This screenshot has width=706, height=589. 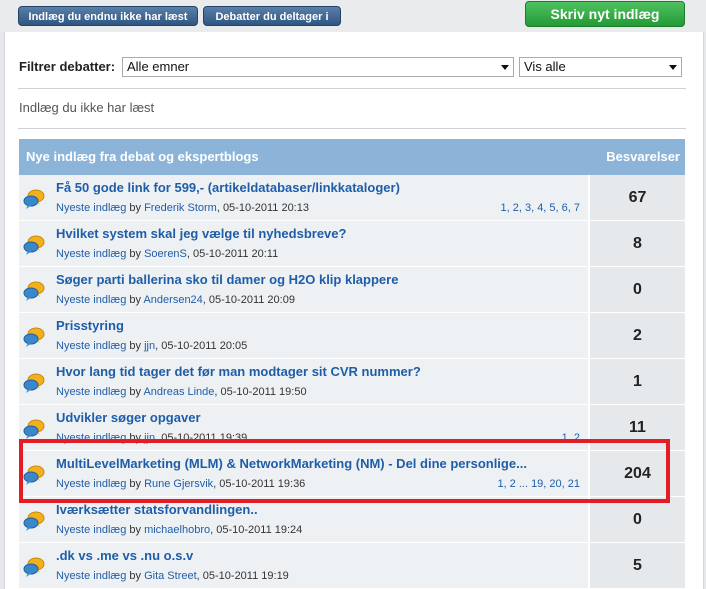 What do you see at coordinates (571, 438) in the screenshot?
I see `page-links: 1, 2` at bounding box center [571, 438].